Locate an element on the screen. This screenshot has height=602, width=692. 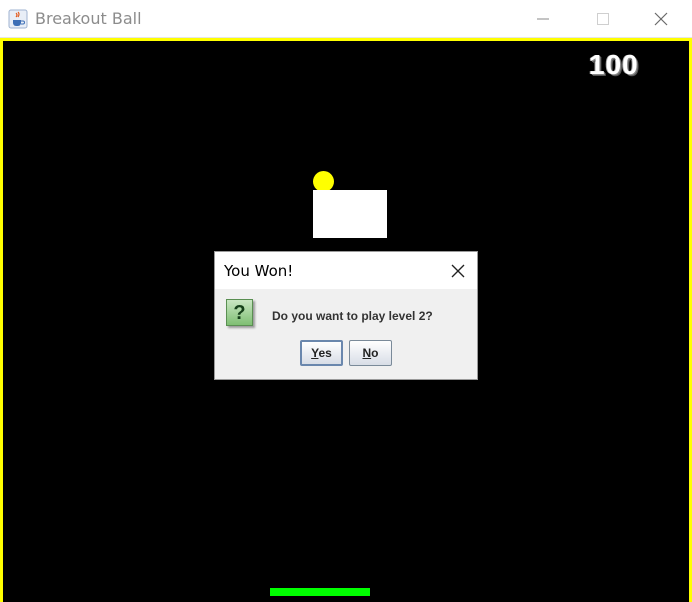
yes-button: Yes is located at coordinates (321, 353).